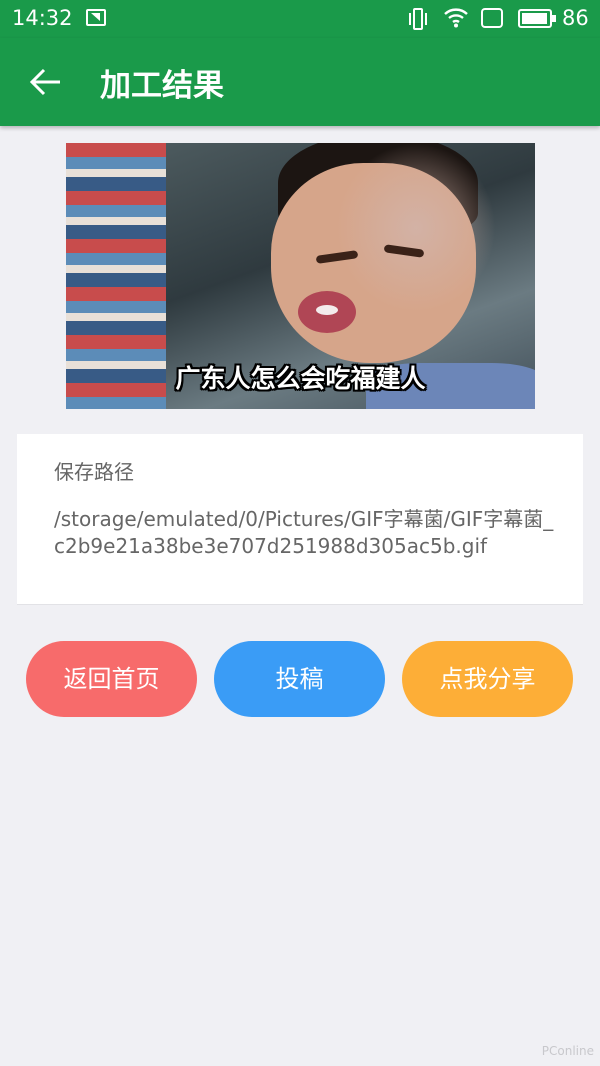 The width and height of the screenshot is (600, 1066). I want to click on wifi-icon, so click(456, 18).